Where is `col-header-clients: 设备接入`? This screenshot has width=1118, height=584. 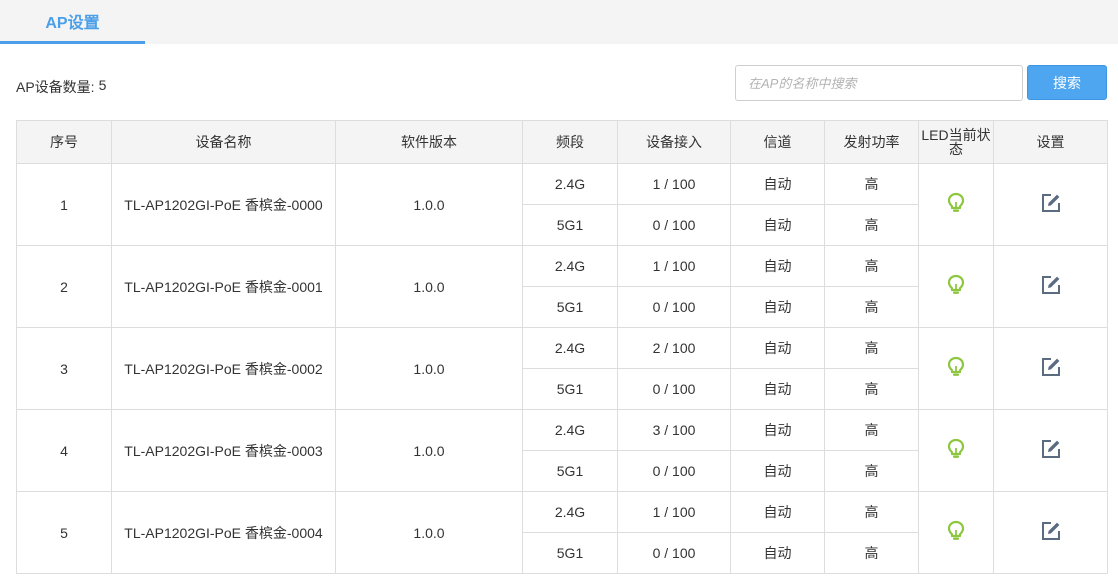 col-header-clients: 设备接入 is located at coordinates (674, 142).